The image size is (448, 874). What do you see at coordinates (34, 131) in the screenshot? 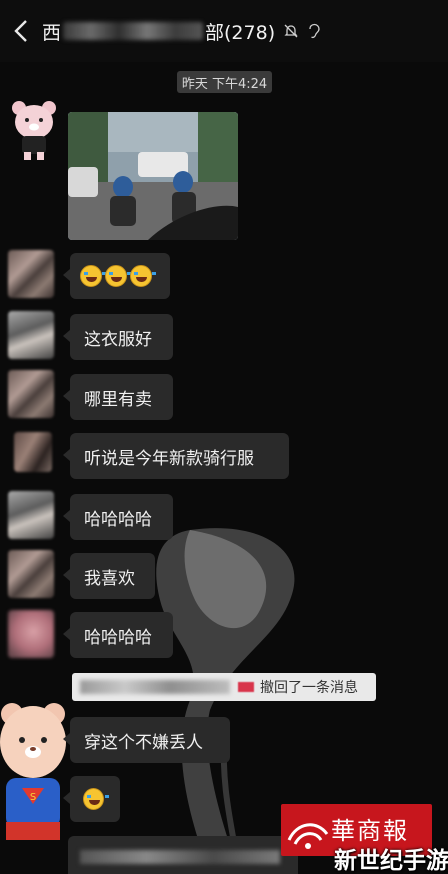
I see `avatar-bear` at bounding box center [34, 131].